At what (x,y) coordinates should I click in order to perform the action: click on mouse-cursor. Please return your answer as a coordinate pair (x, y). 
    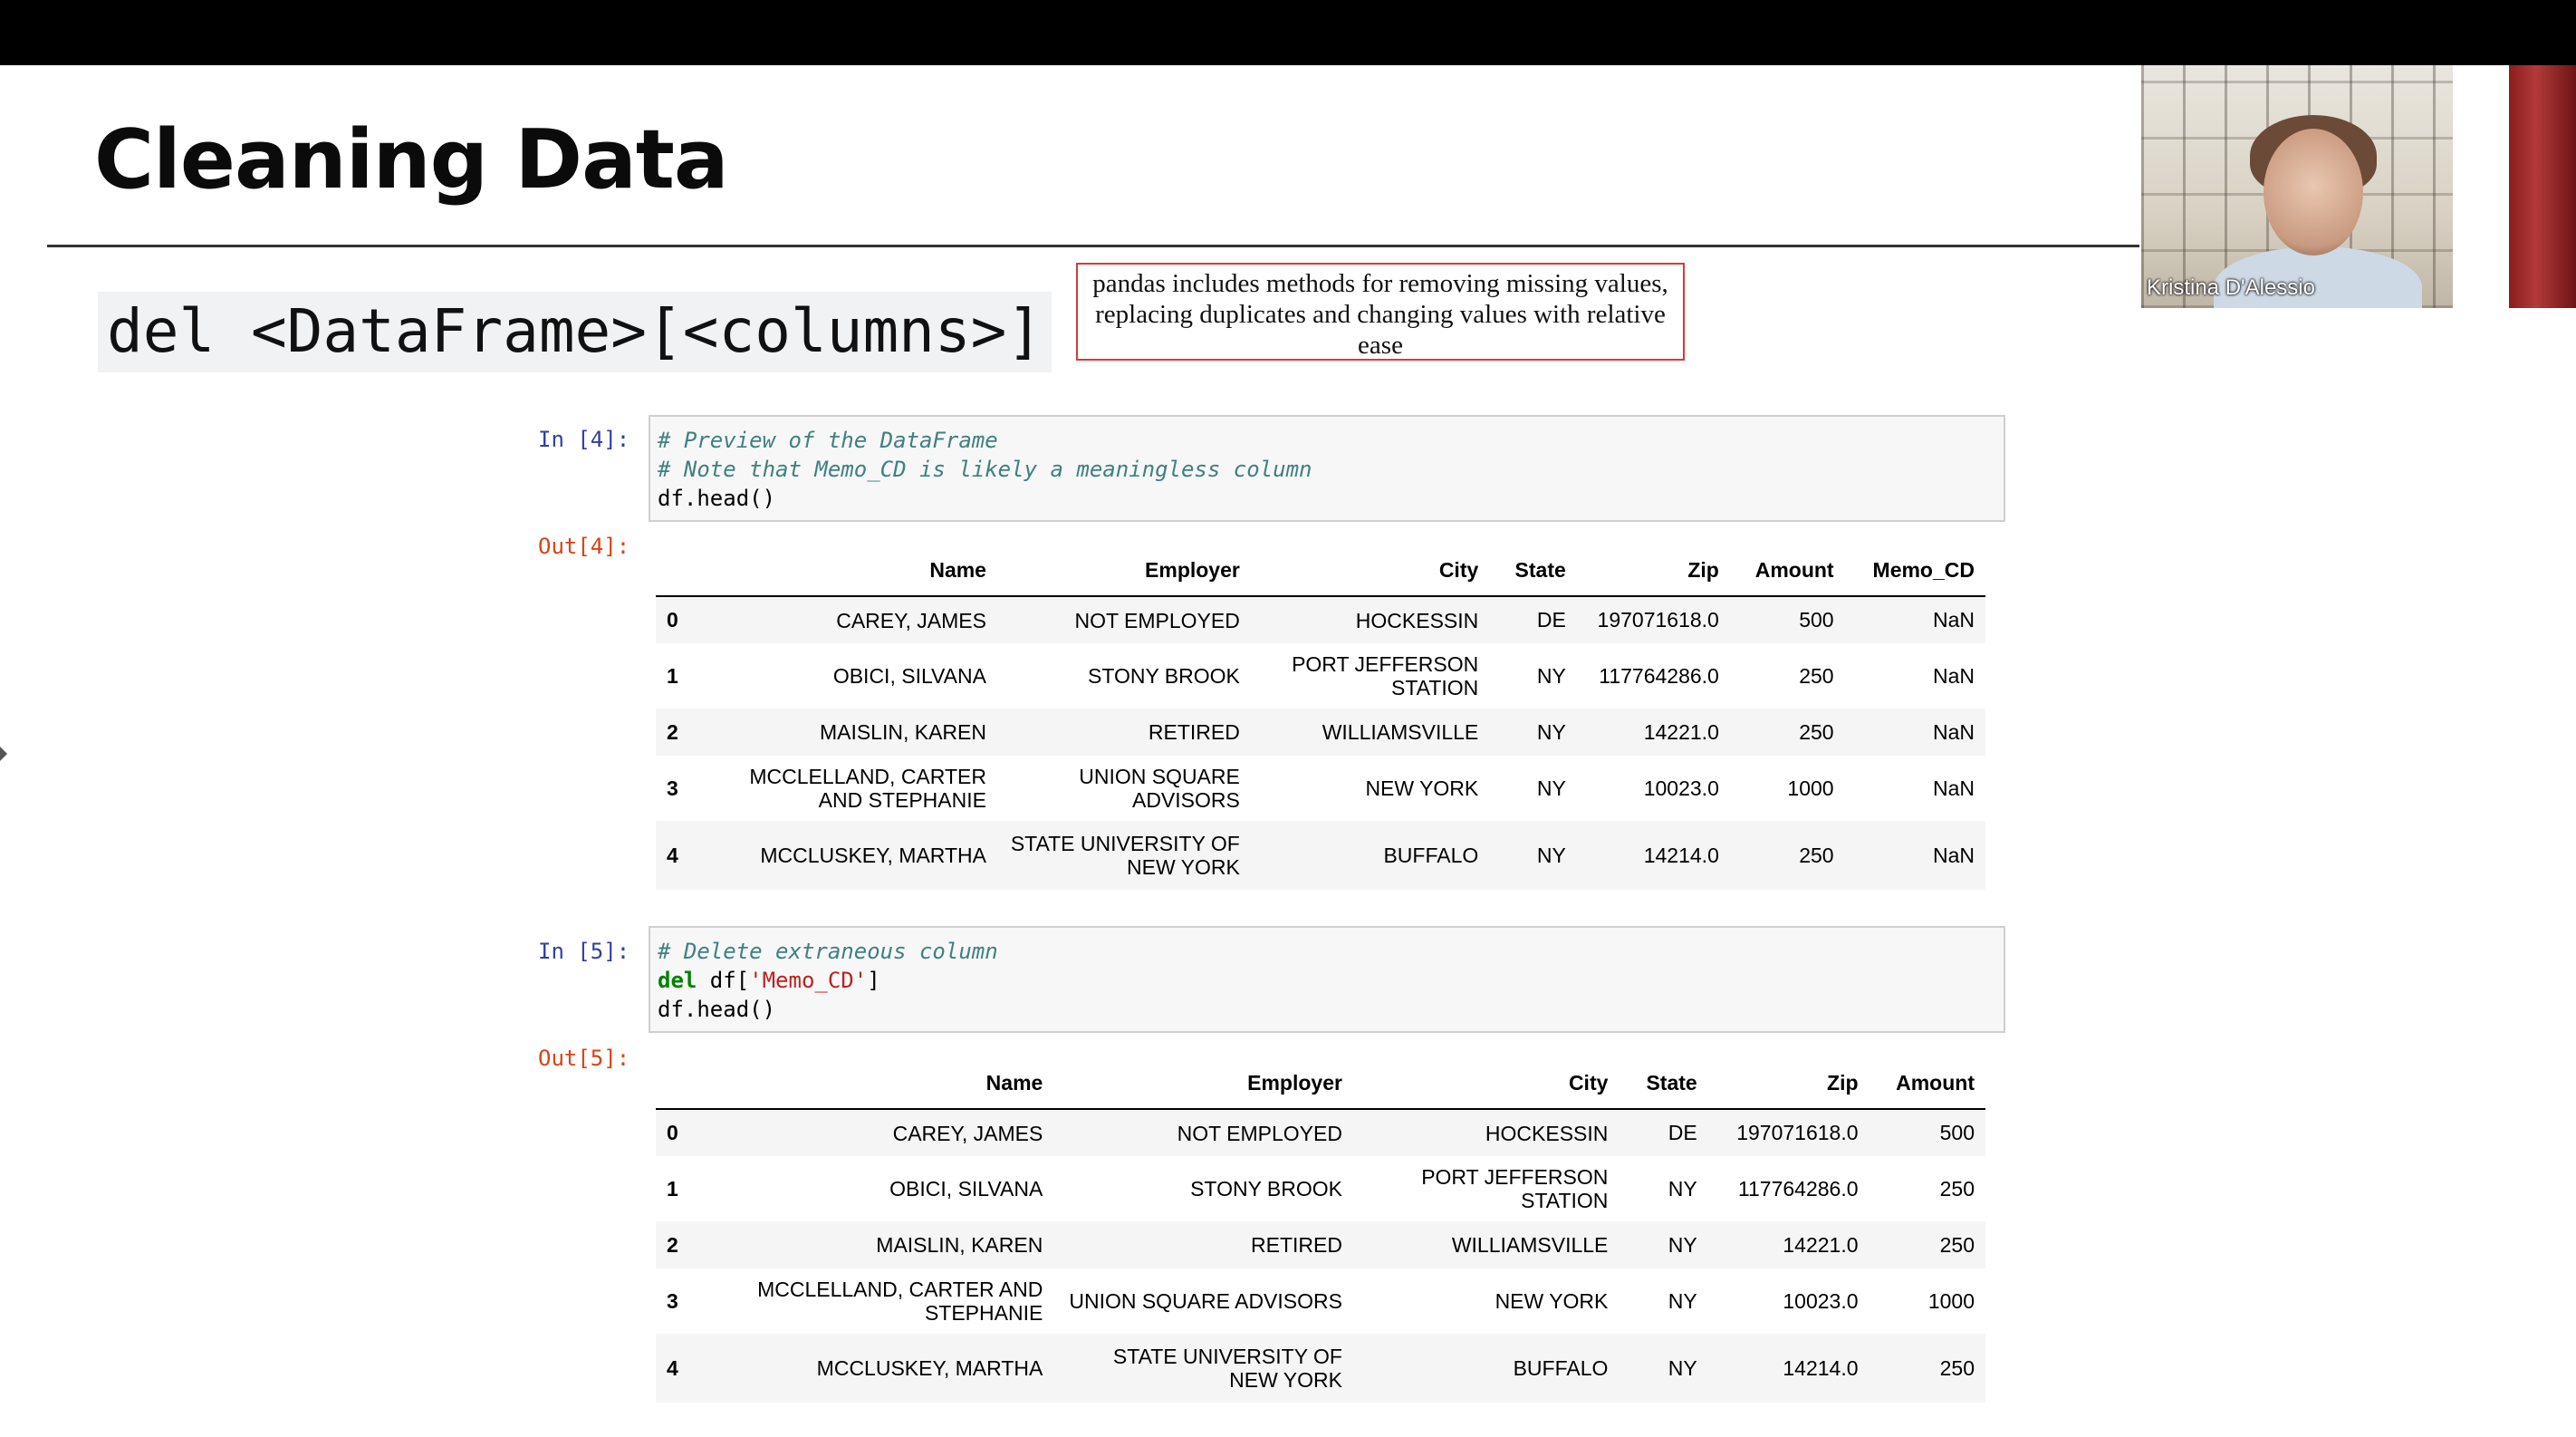
    Looking at the image, I should click on (3, 754).